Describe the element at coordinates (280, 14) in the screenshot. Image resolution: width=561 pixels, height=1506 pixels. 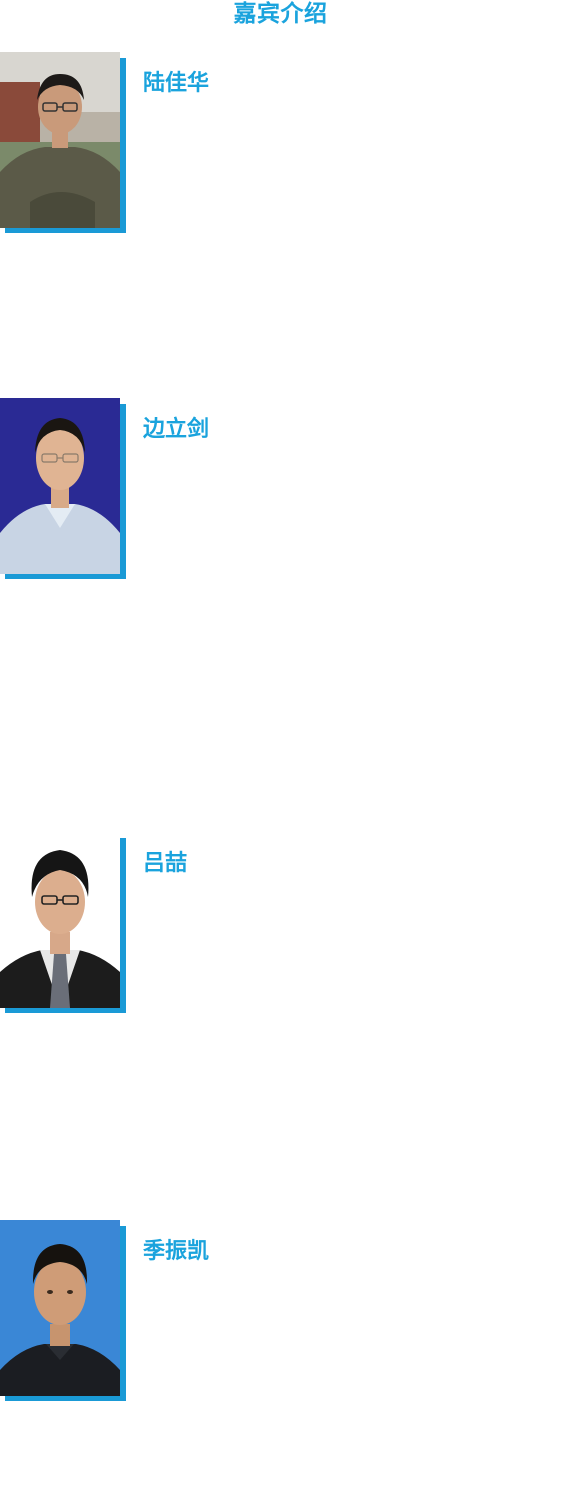
I see `section-title: 嘉宾介绍` at that location.